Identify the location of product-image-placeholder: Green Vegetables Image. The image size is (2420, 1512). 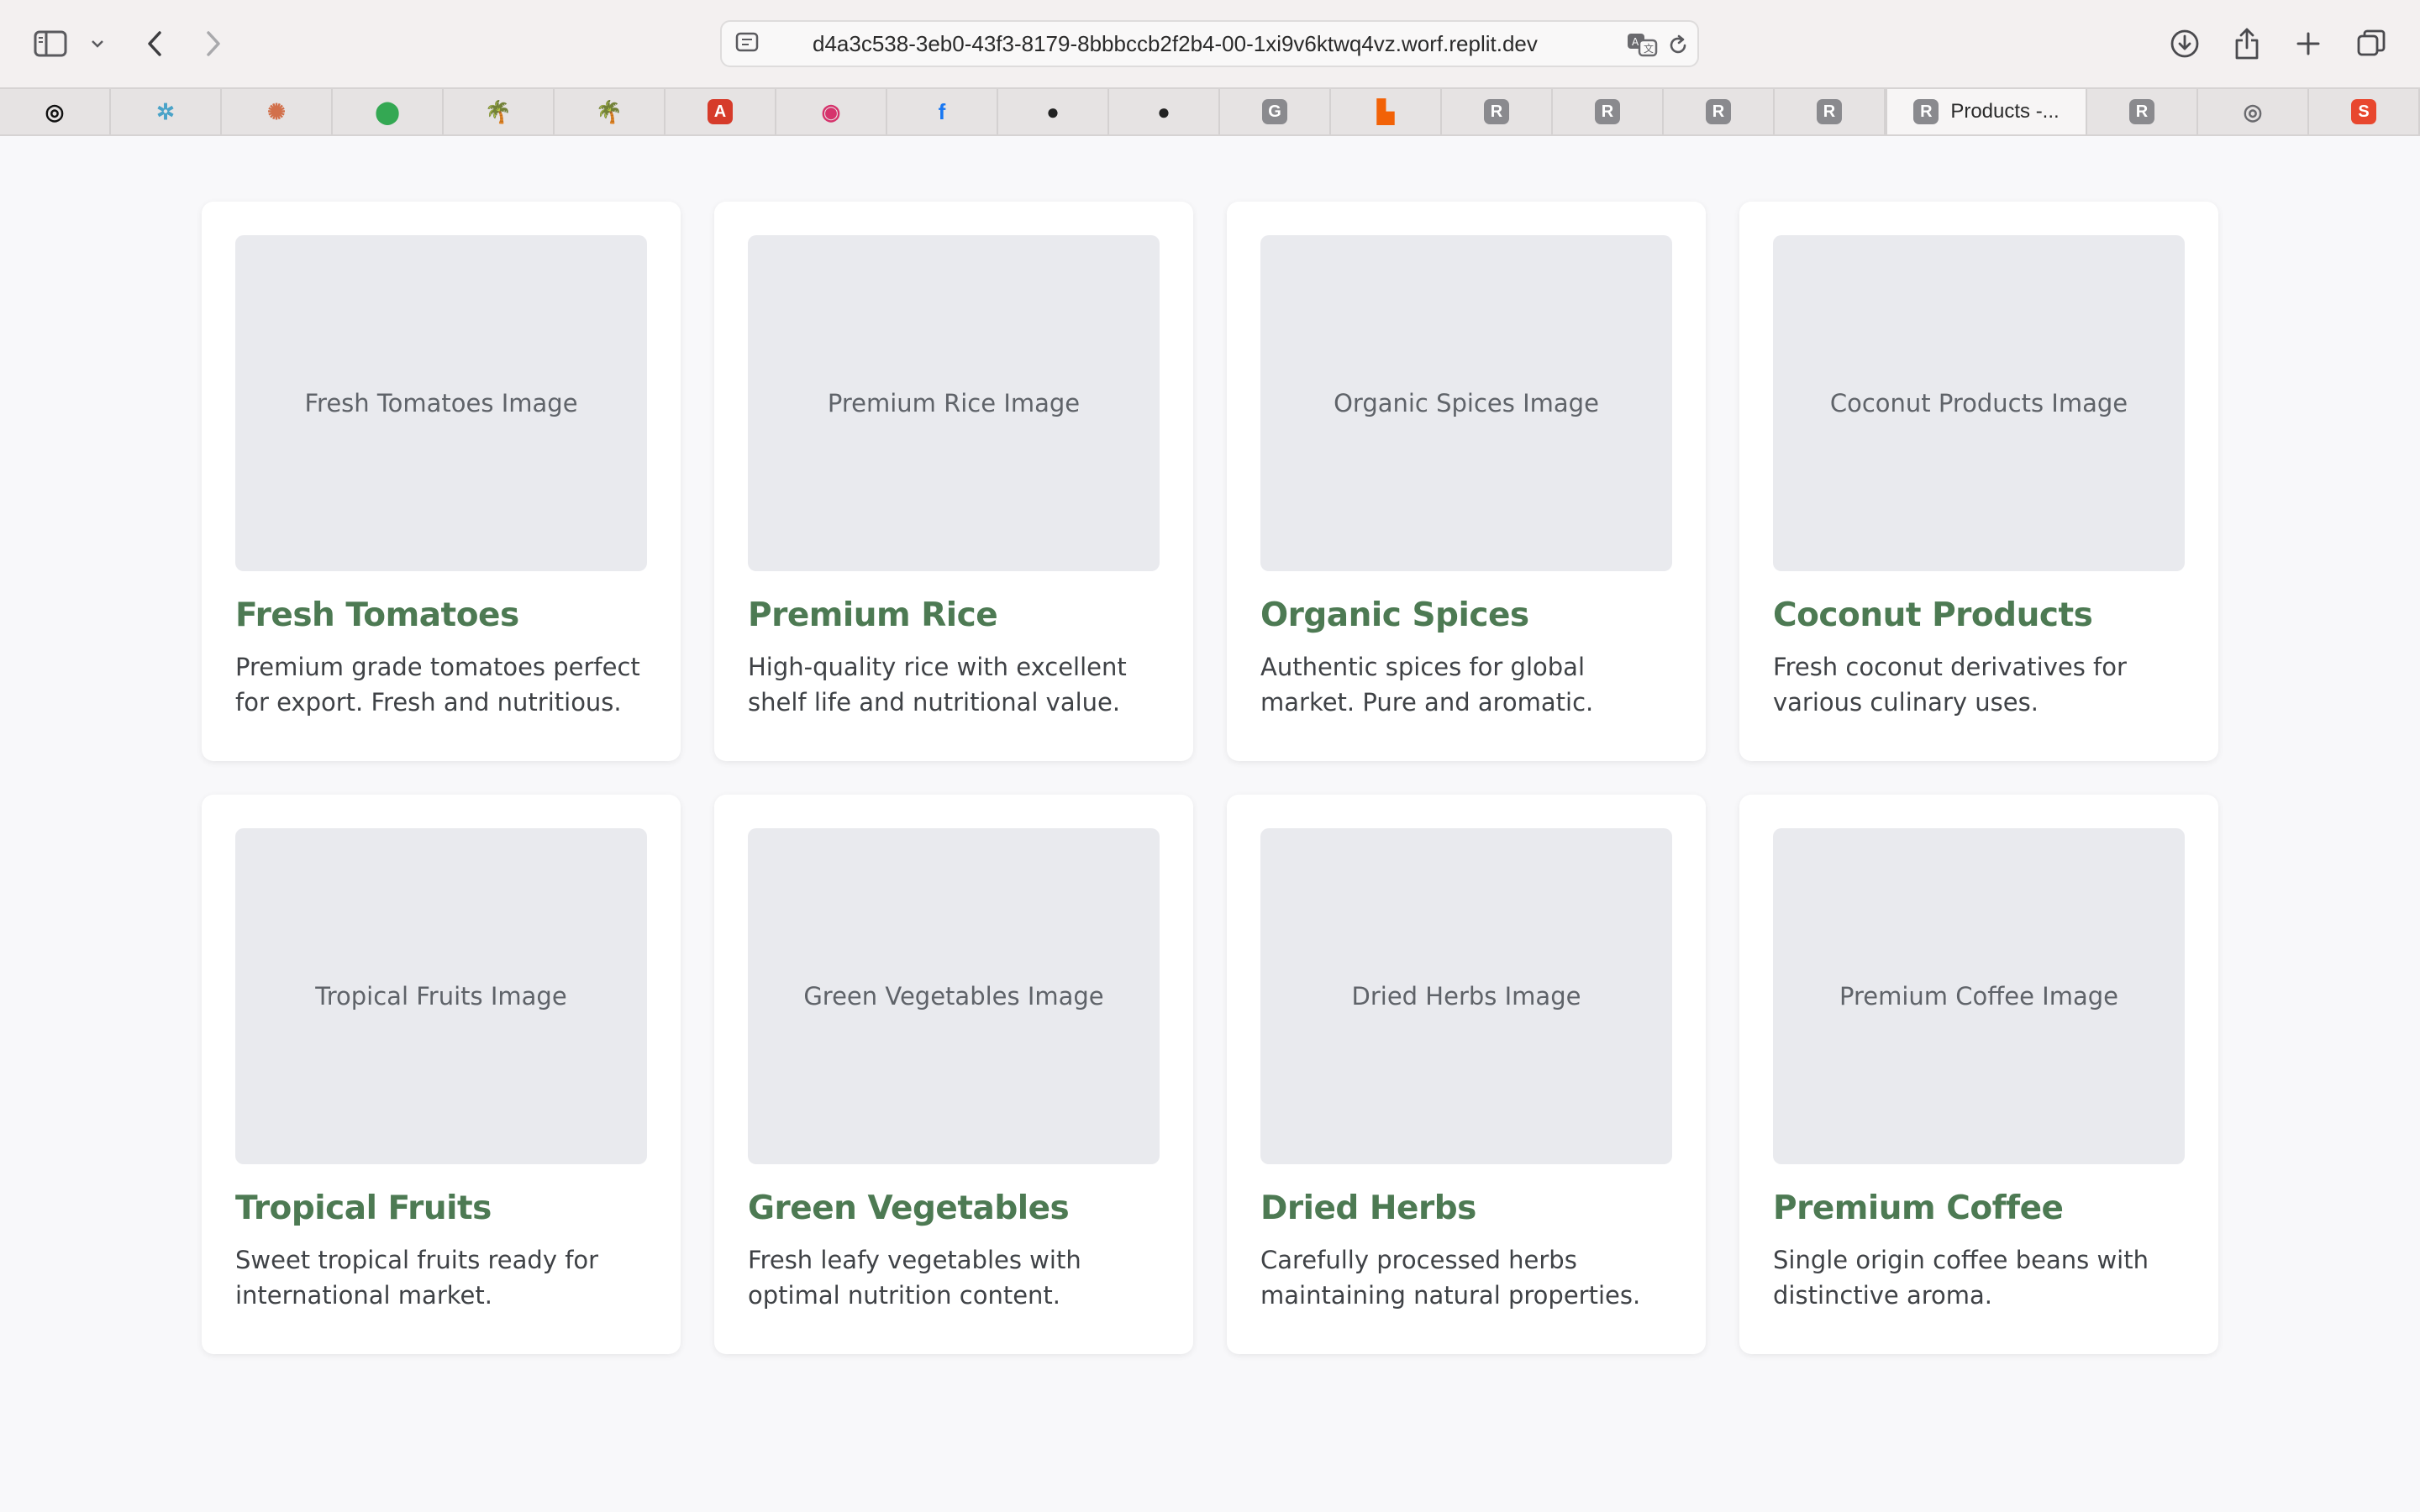
(954, 996).